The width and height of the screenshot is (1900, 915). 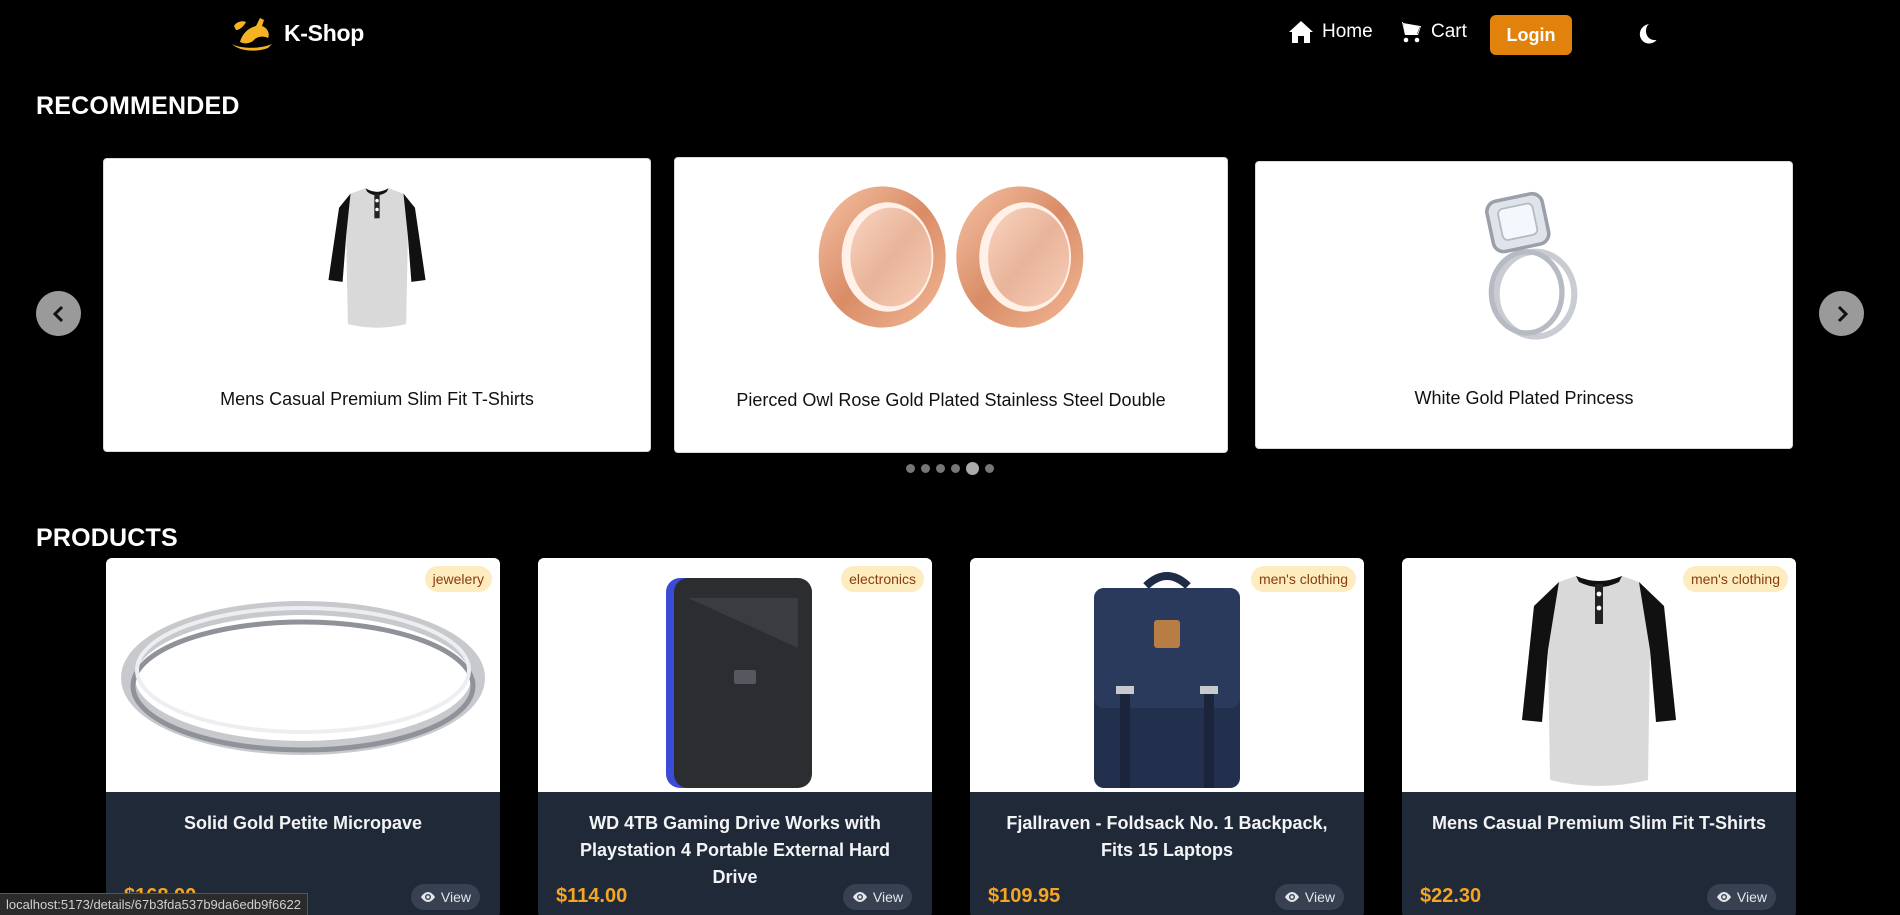 What do you see at coordinates (252, 34) in the screenshot?
I see `kangaroo-logo-icon` at bounding box center [252, 34].